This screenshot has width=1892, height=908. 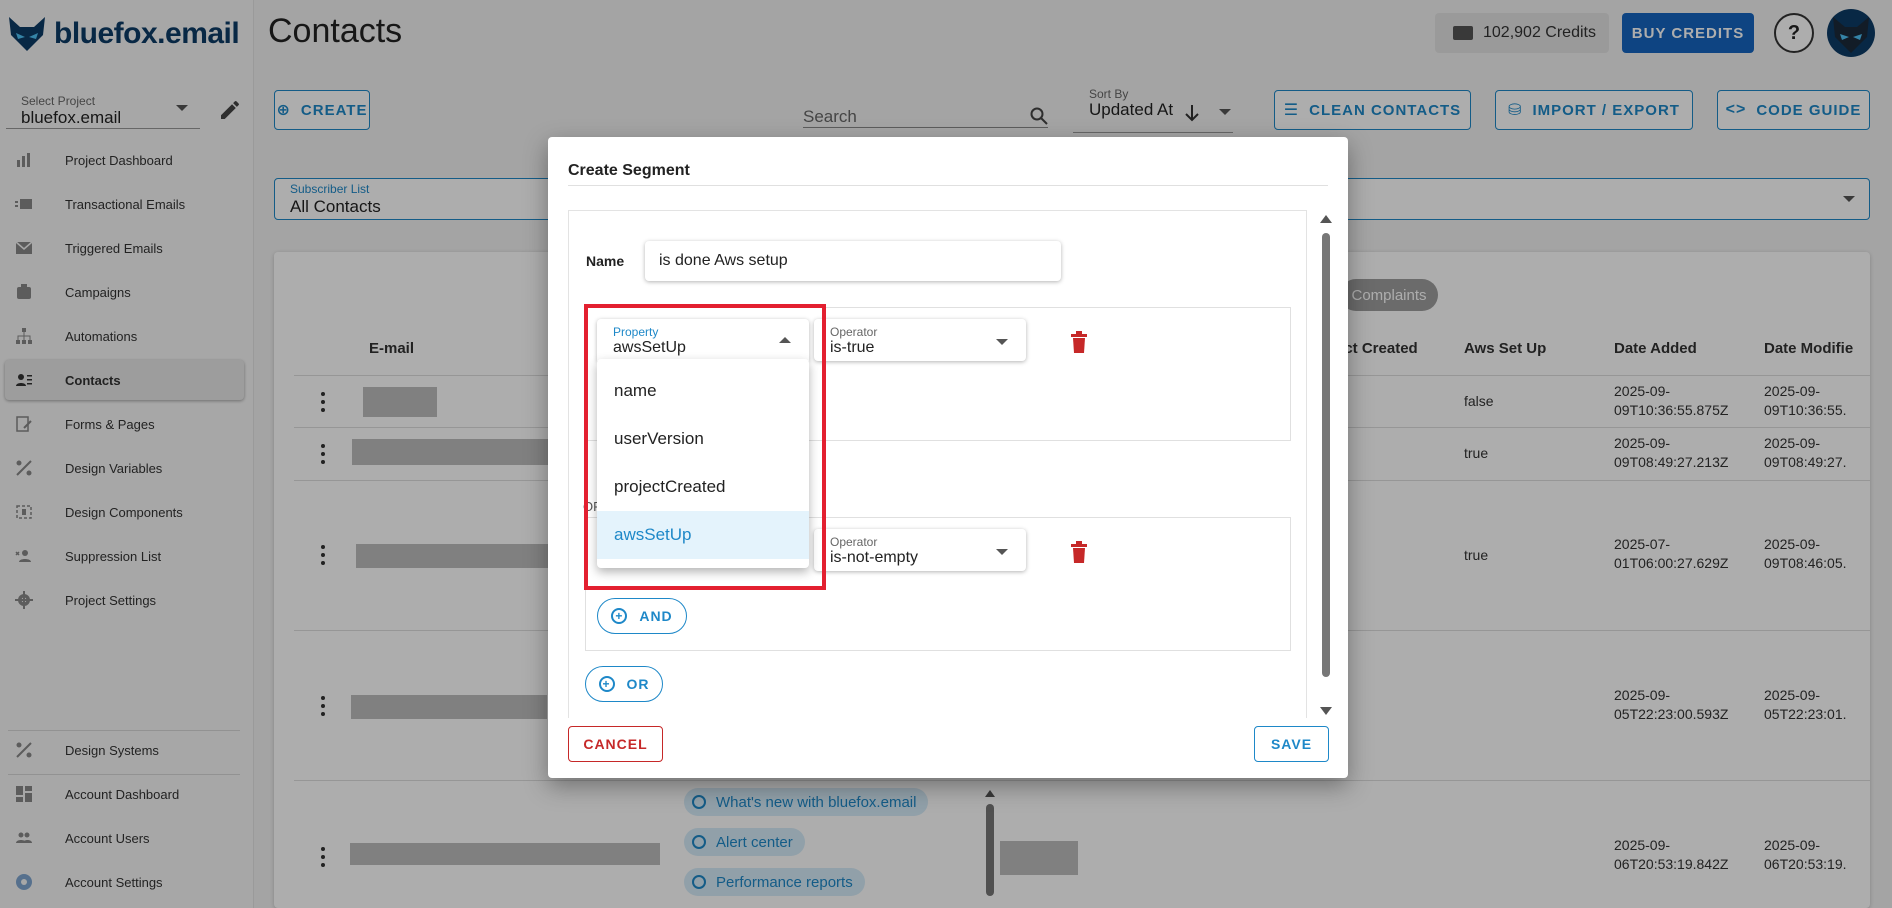 I want to click on operator-select-1: Operator is-true, so click(x=920, y=340).